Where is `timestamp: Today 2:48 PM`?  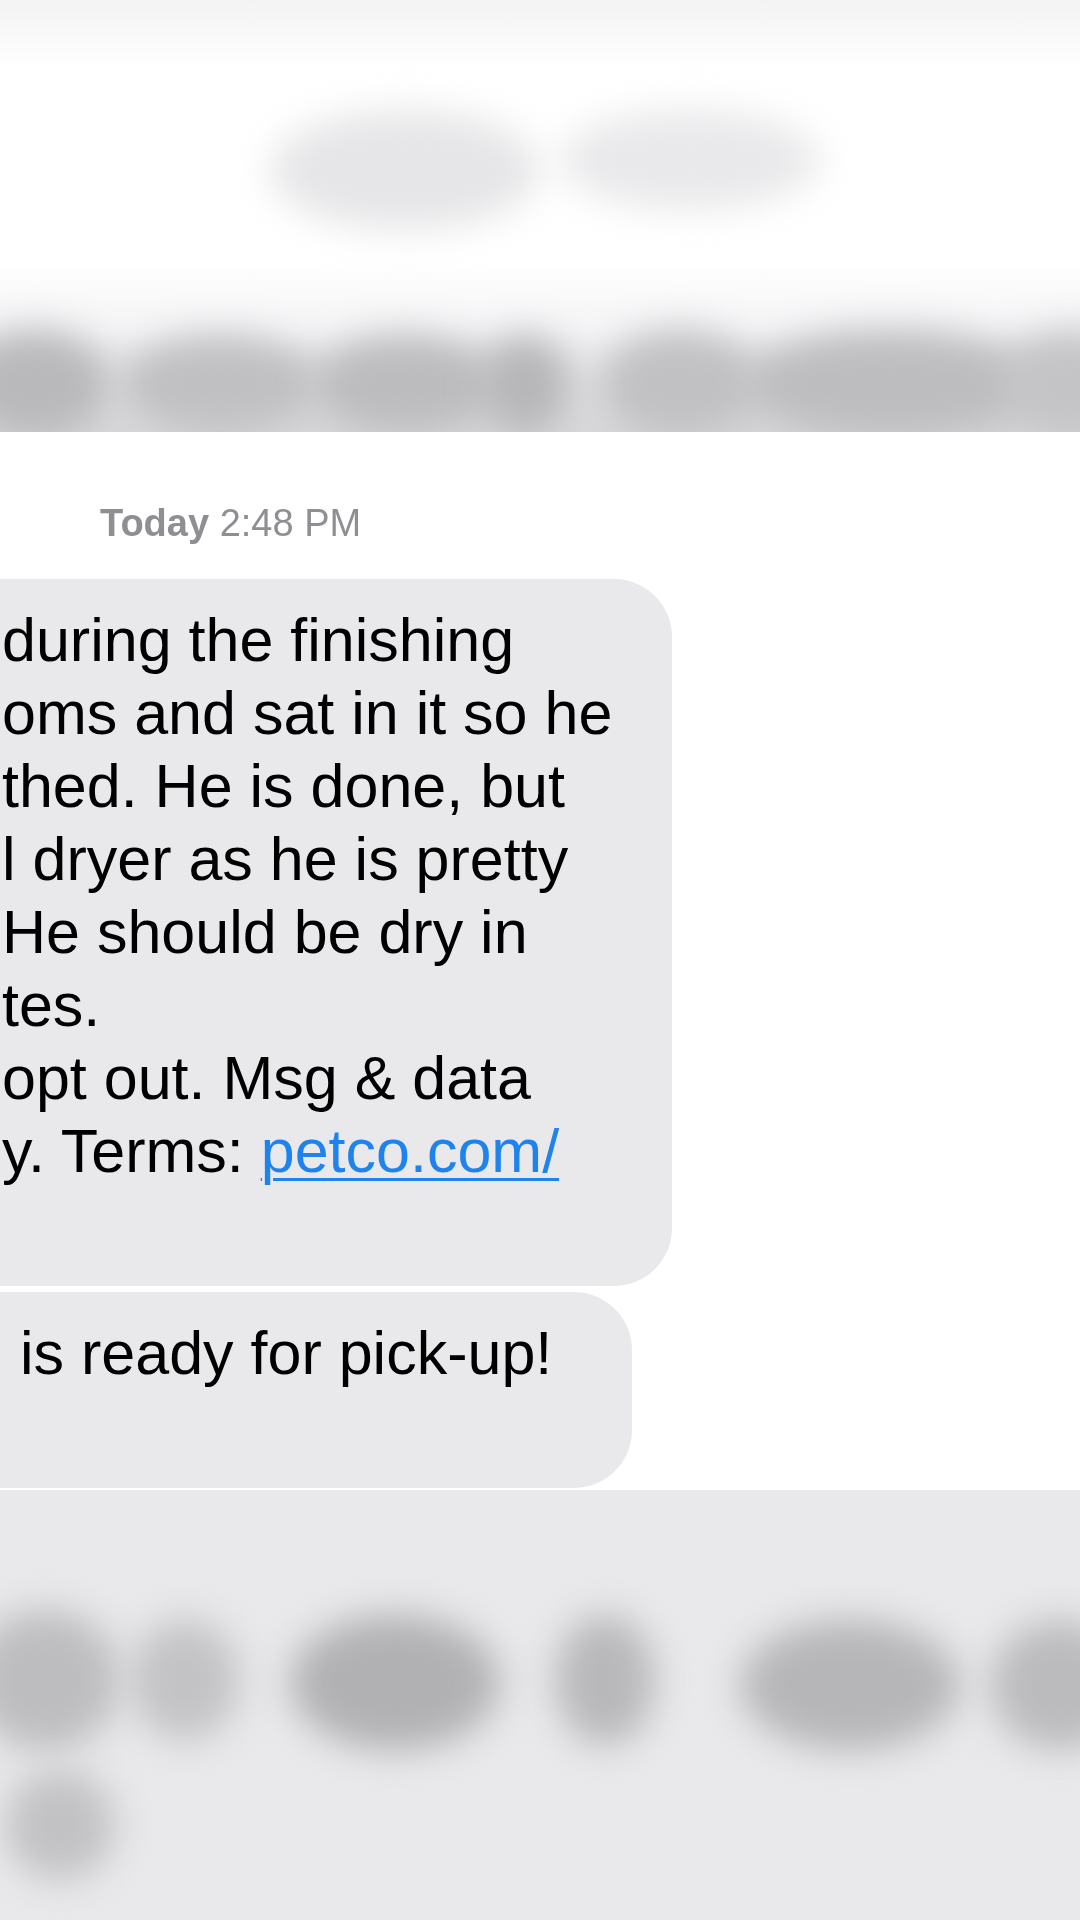 timestamp: Today 2:48 PM is located at coordinates (231, 523).